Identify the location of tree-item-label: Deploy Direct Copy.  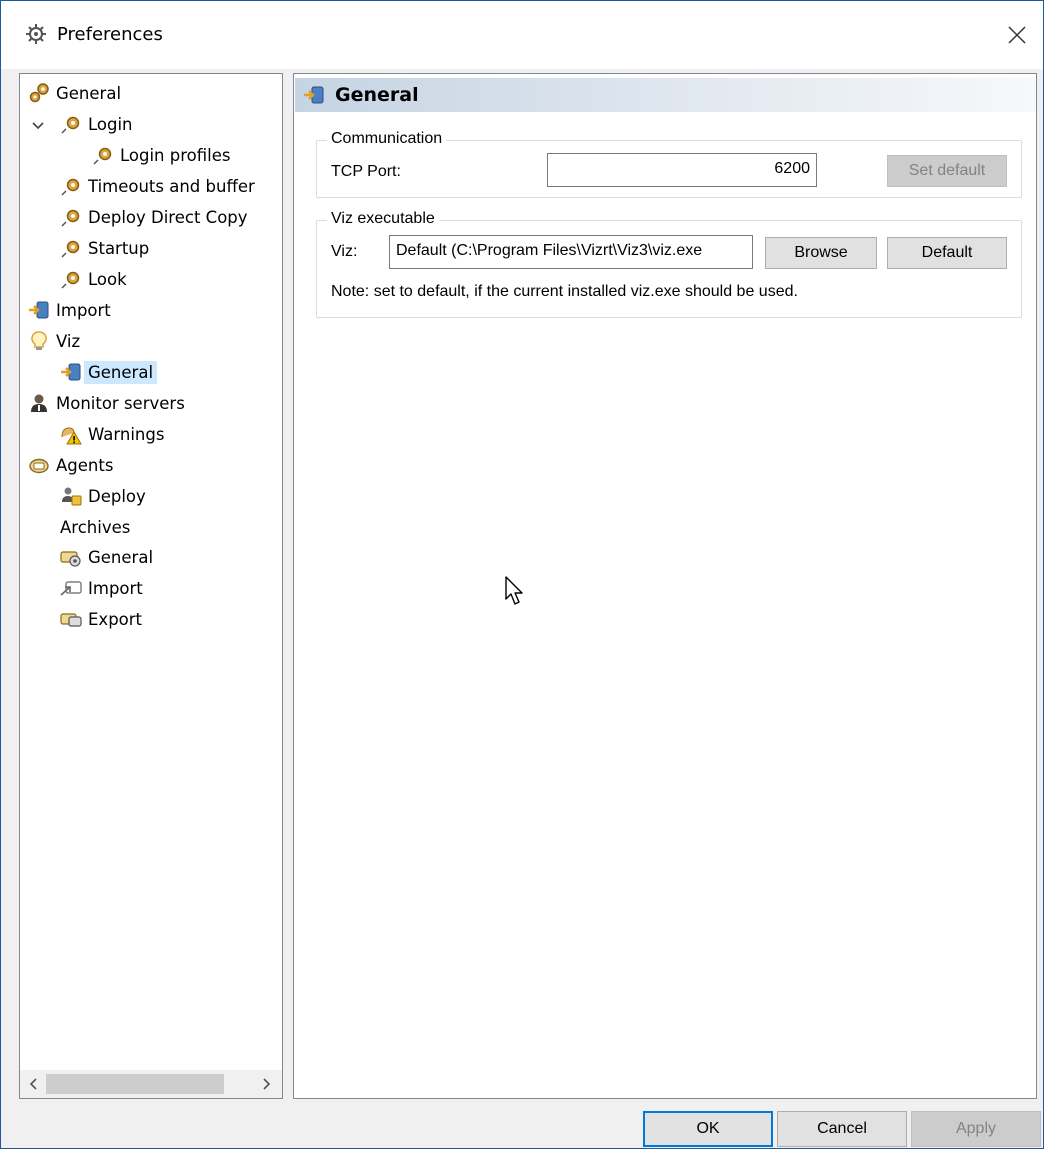
(168, 217).